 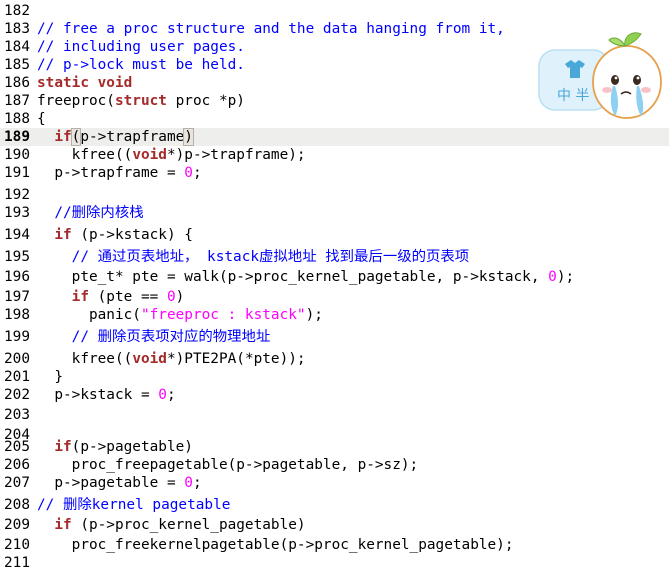 I want to click on line-number: 190, so click(x=17, y=155).